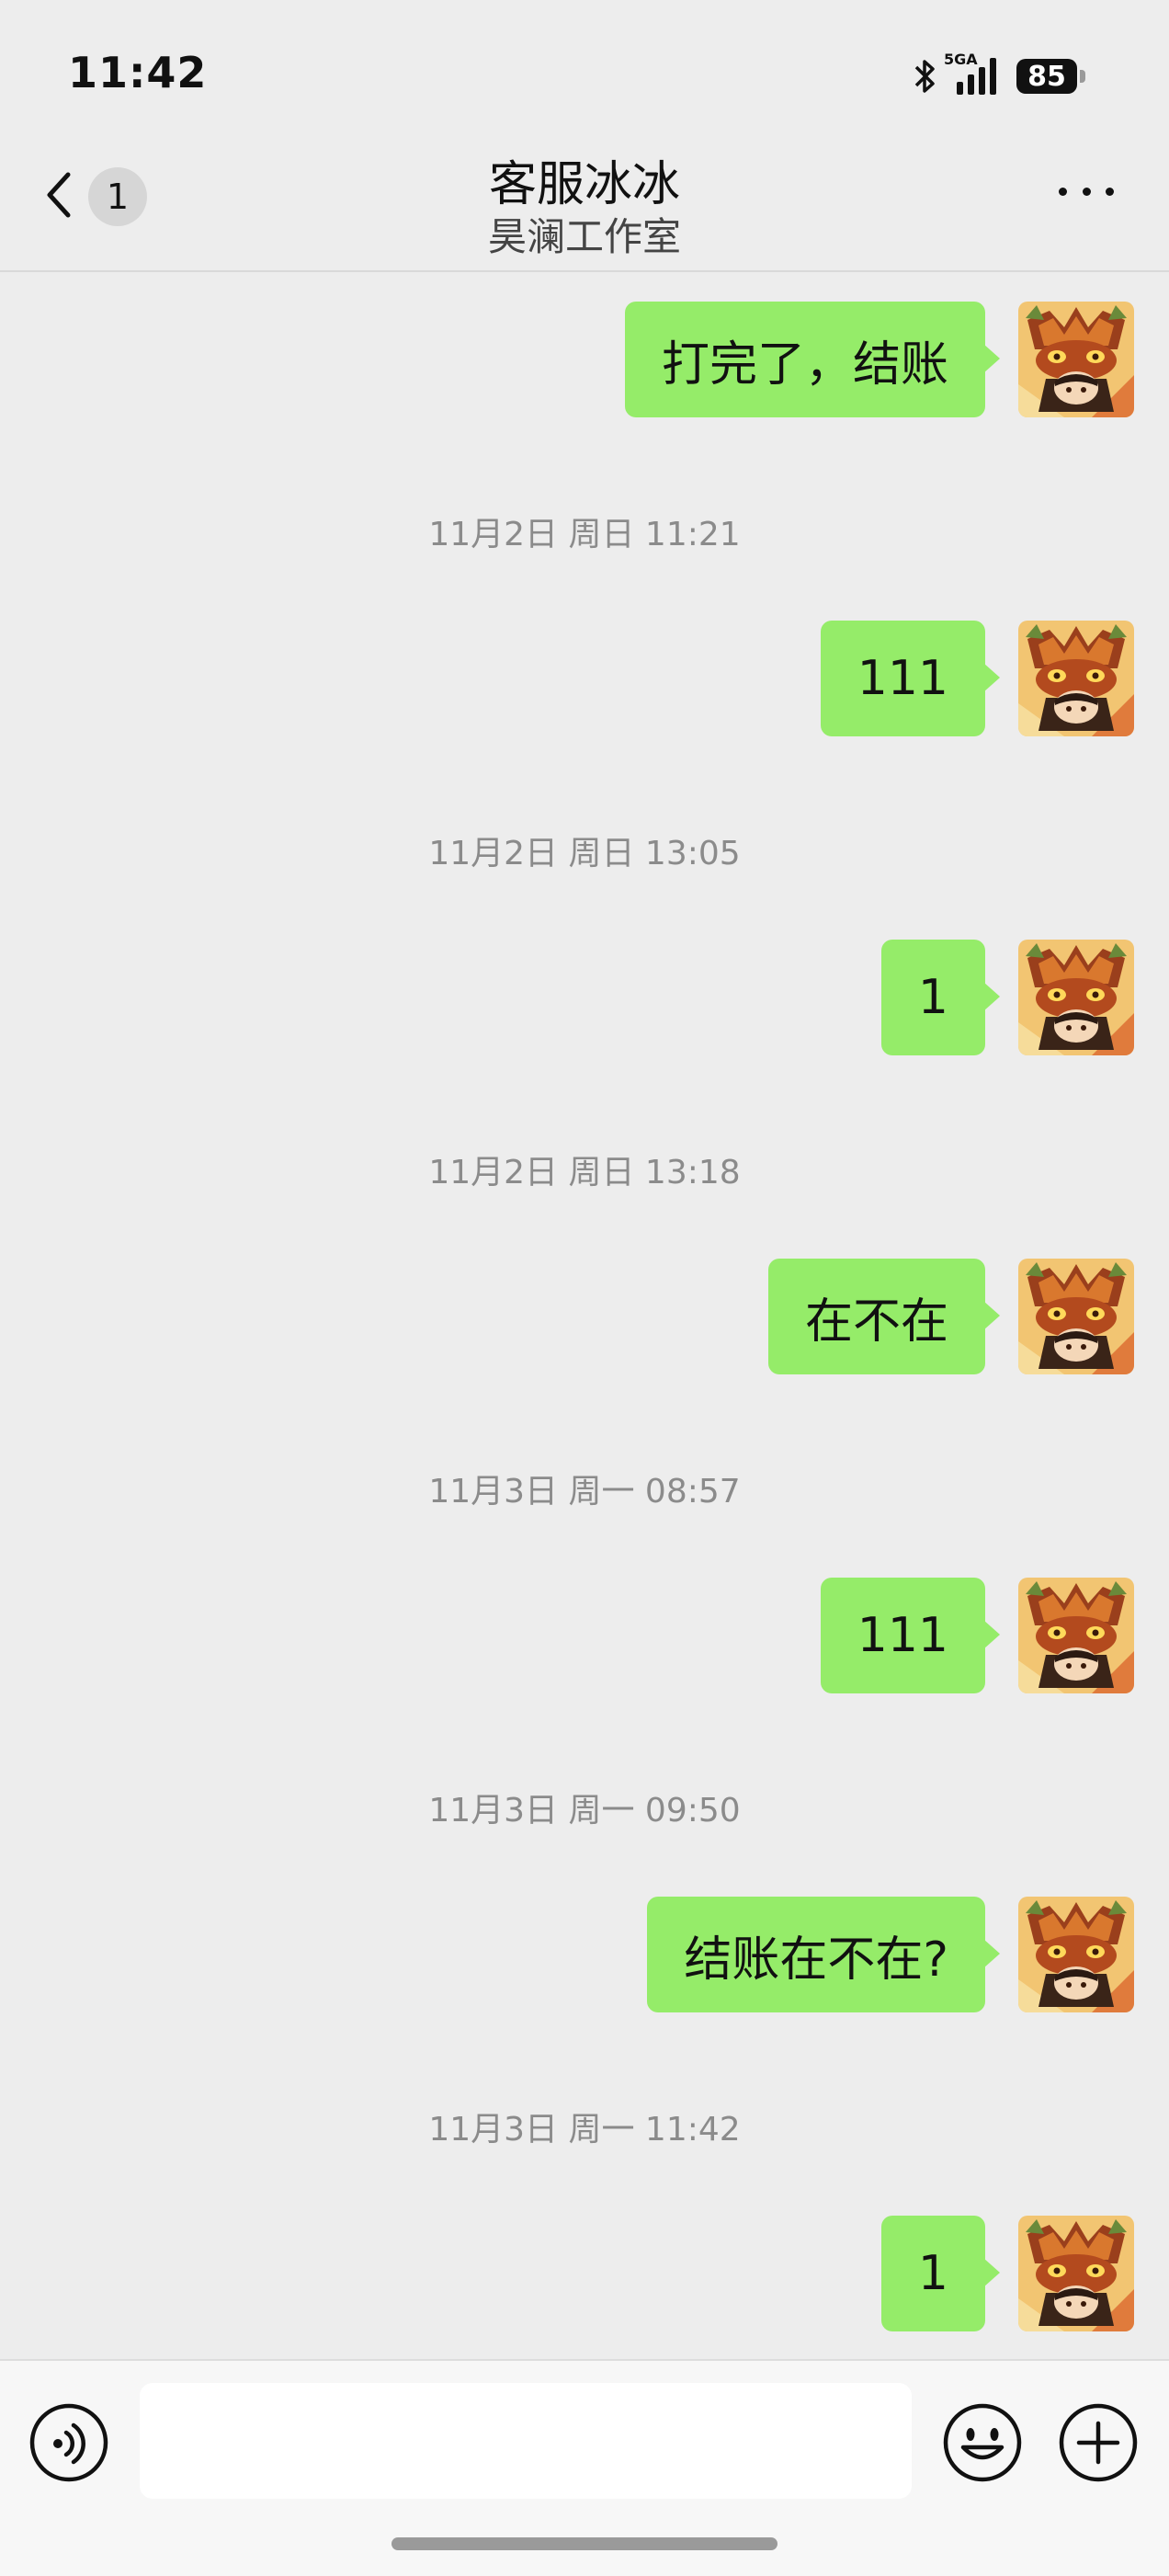  Describe the element at coordinates (982, 2442) in the screenshot. I see `emoji-icon` at that location.